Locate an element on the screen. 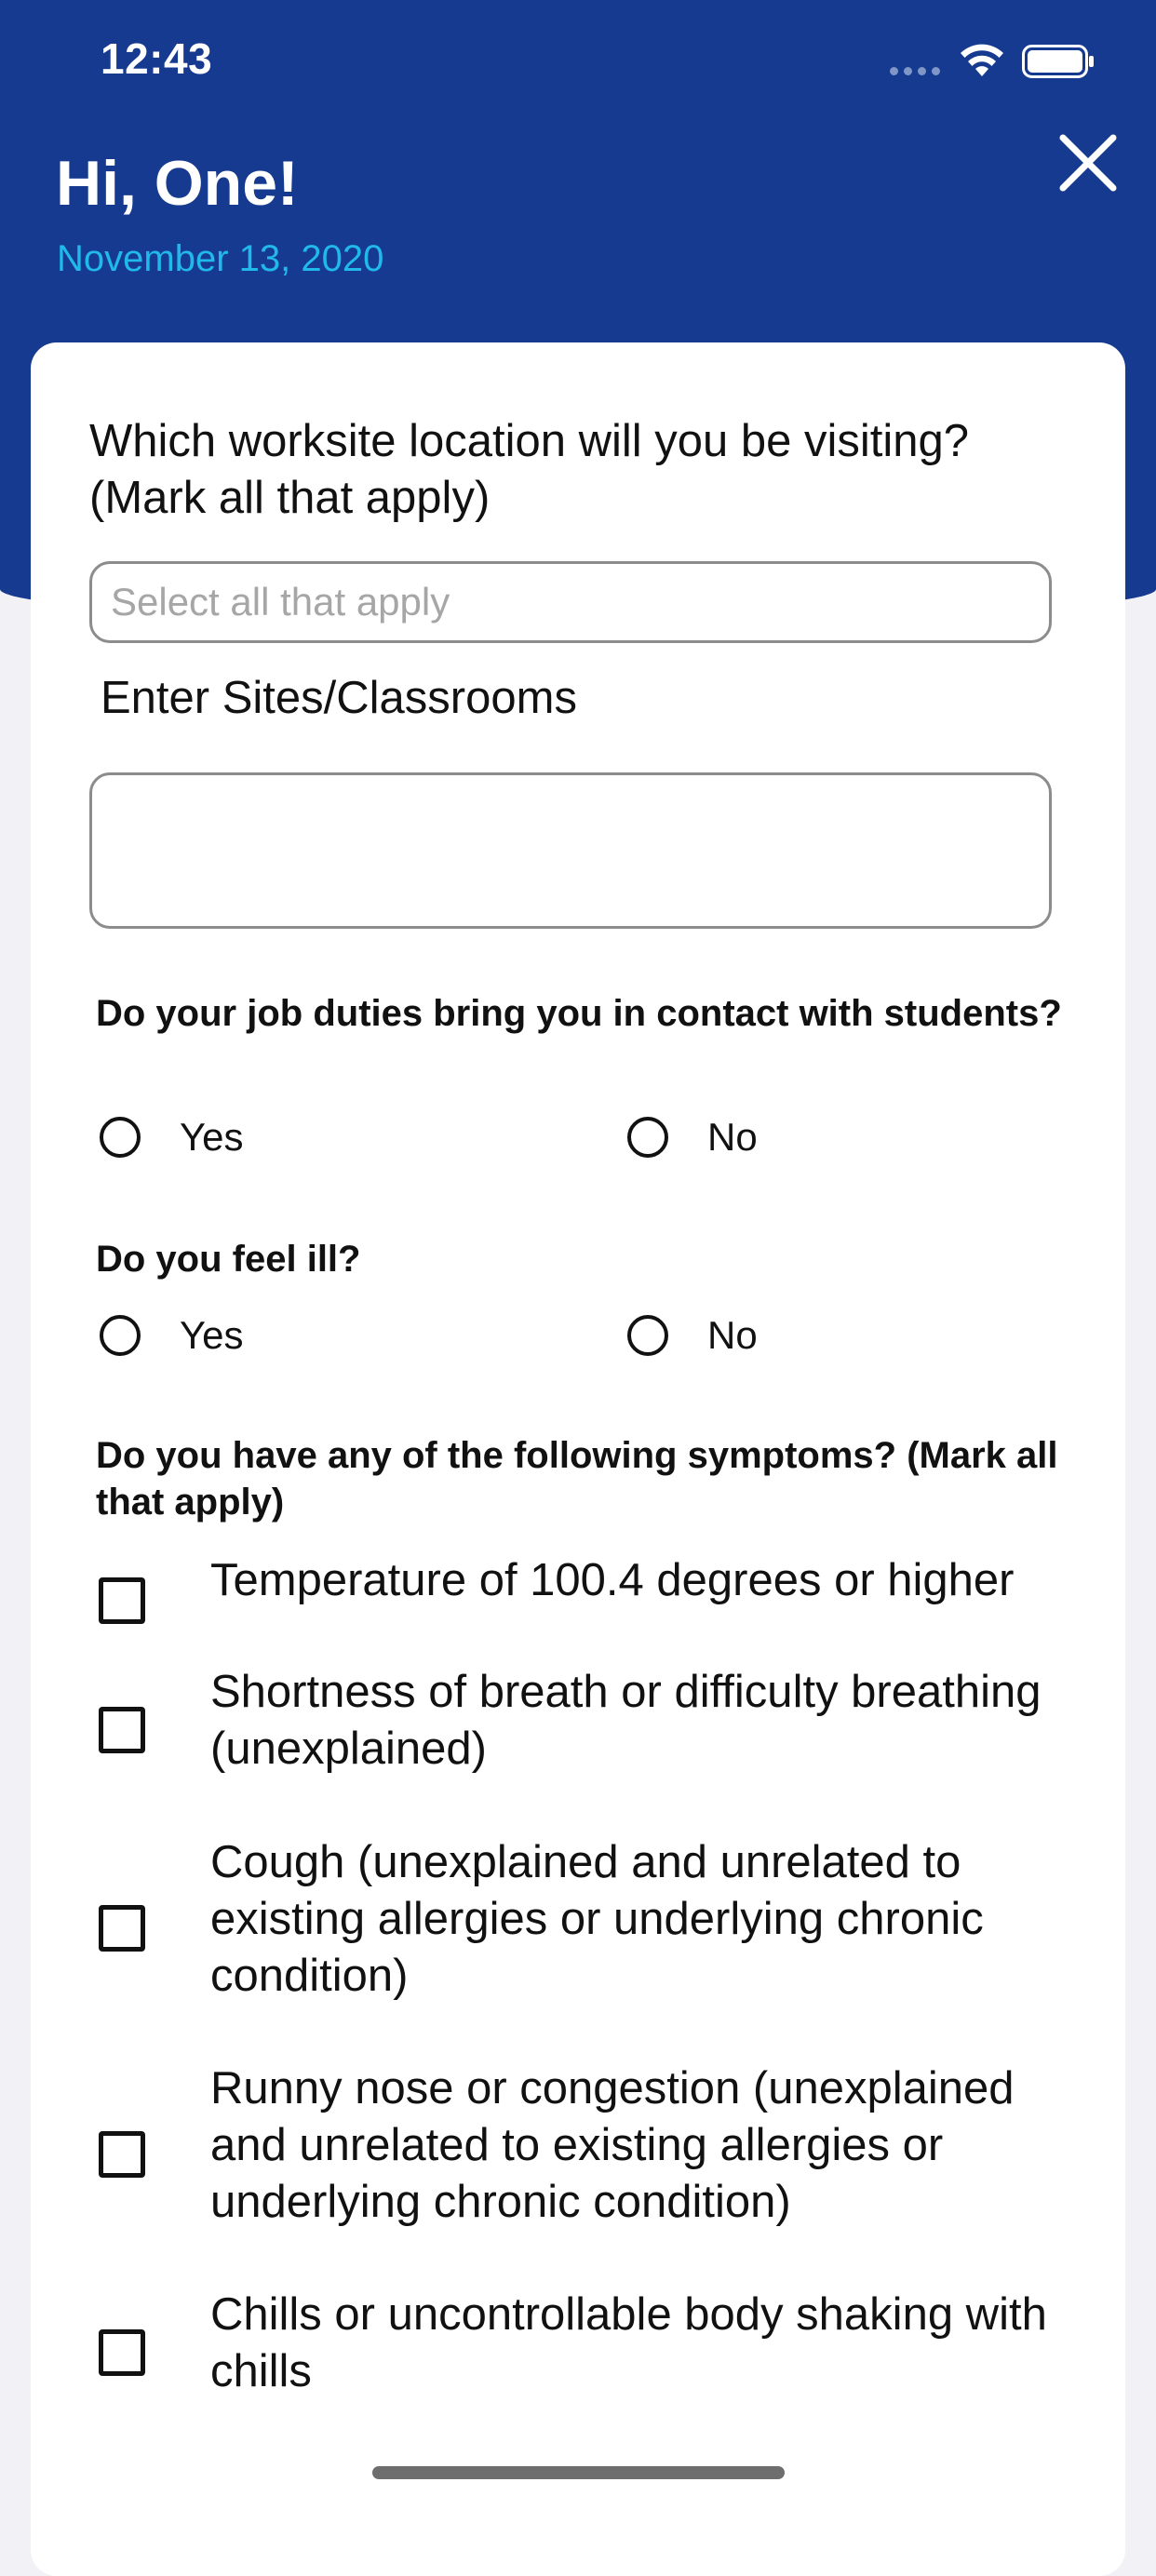 Image resolution: width=1156 pixels, height=2576 pixels. contact-no-radio: No is located at coordinates (692, 1137).